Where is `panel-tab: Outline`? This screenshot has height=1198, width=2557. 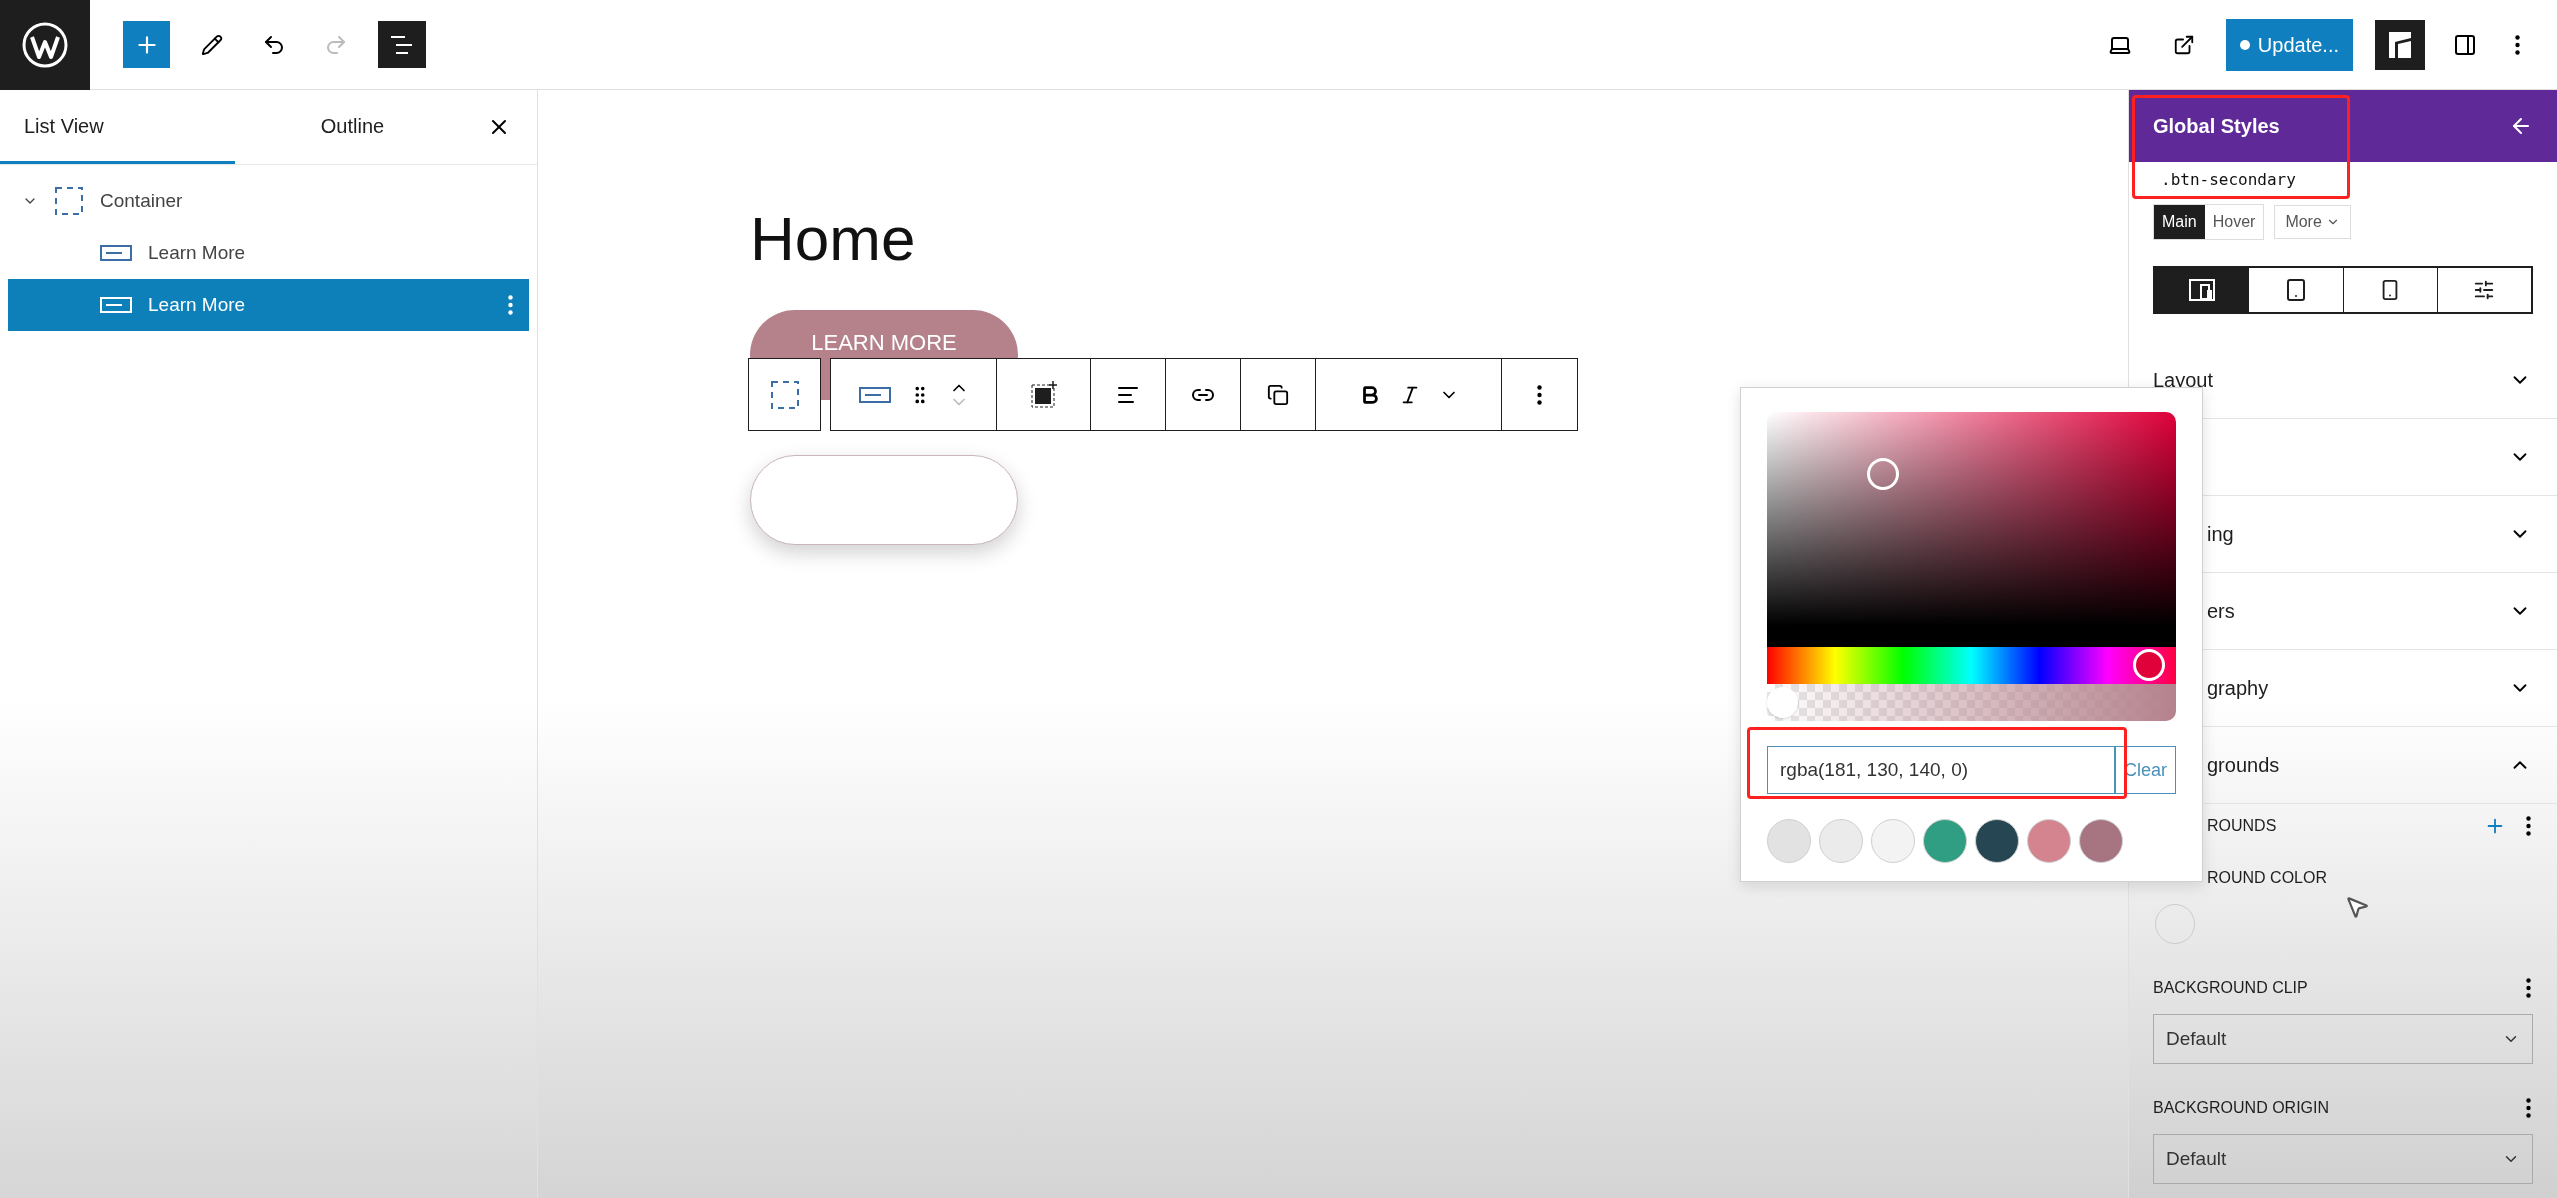
panel-tab: Outline is located at coordinates (352, 127).